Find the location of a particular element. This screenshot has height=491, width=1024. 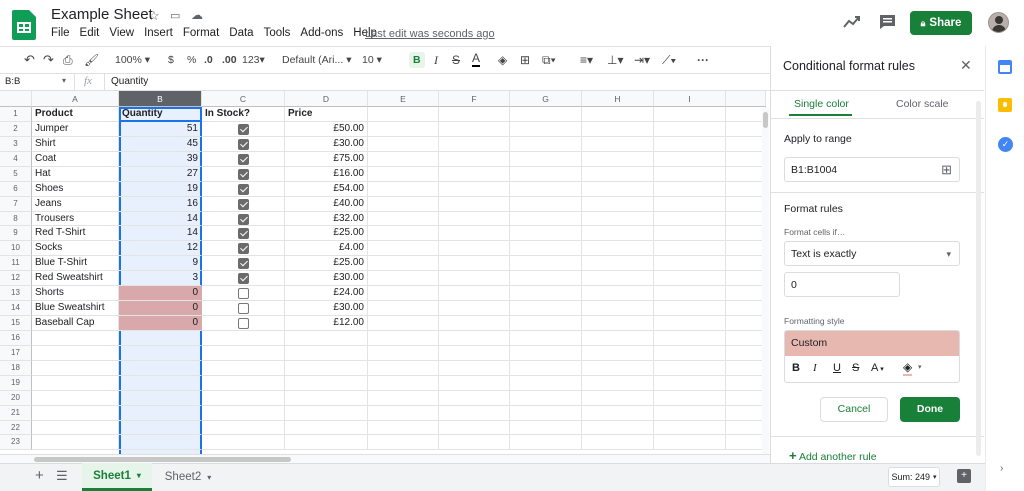

avatar is located at coordinates (998, 22).